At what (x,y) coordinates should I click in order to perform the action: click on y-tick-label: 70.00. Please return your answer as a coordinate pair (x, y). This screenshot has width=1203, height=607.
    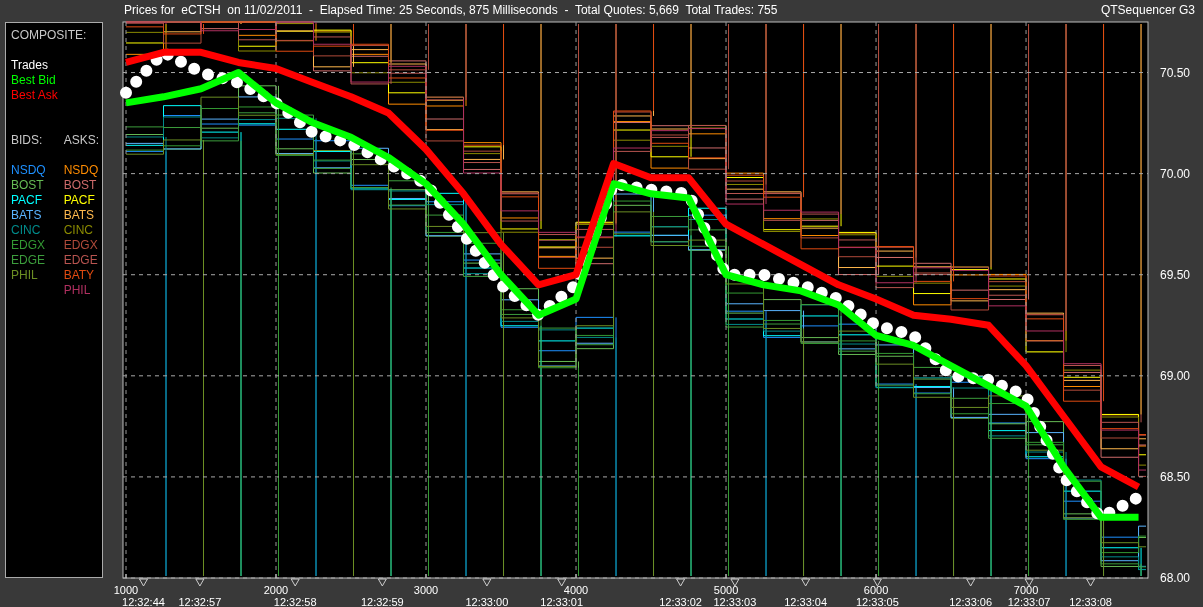
    Looking at the image, I should click on (1175, 173).